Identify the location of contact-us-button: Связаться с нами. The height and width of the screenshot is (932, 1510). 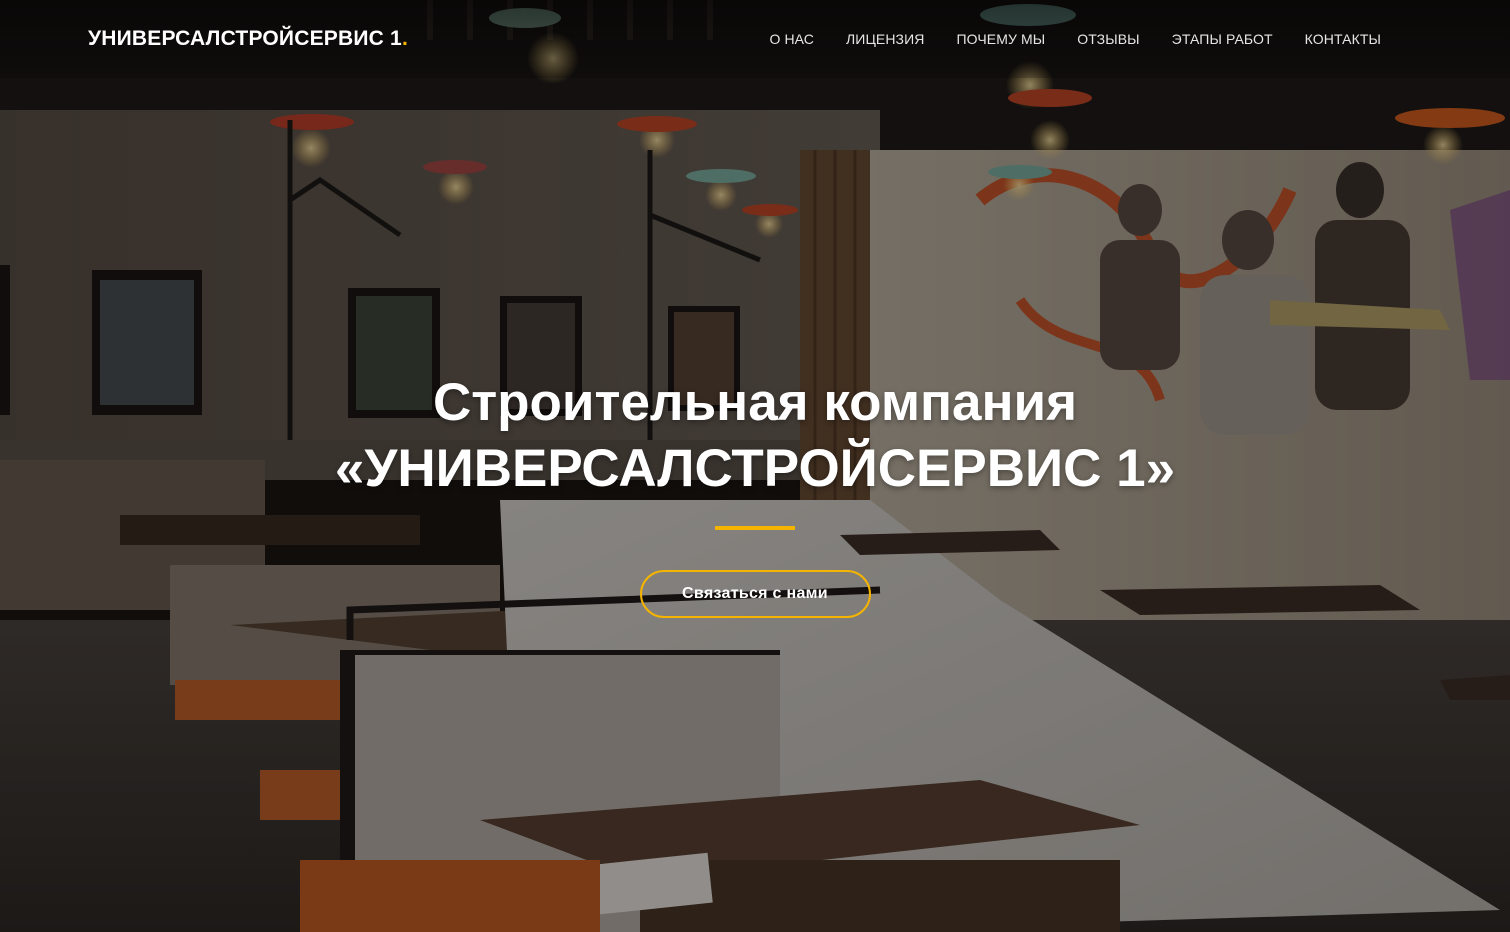
(755, 594).